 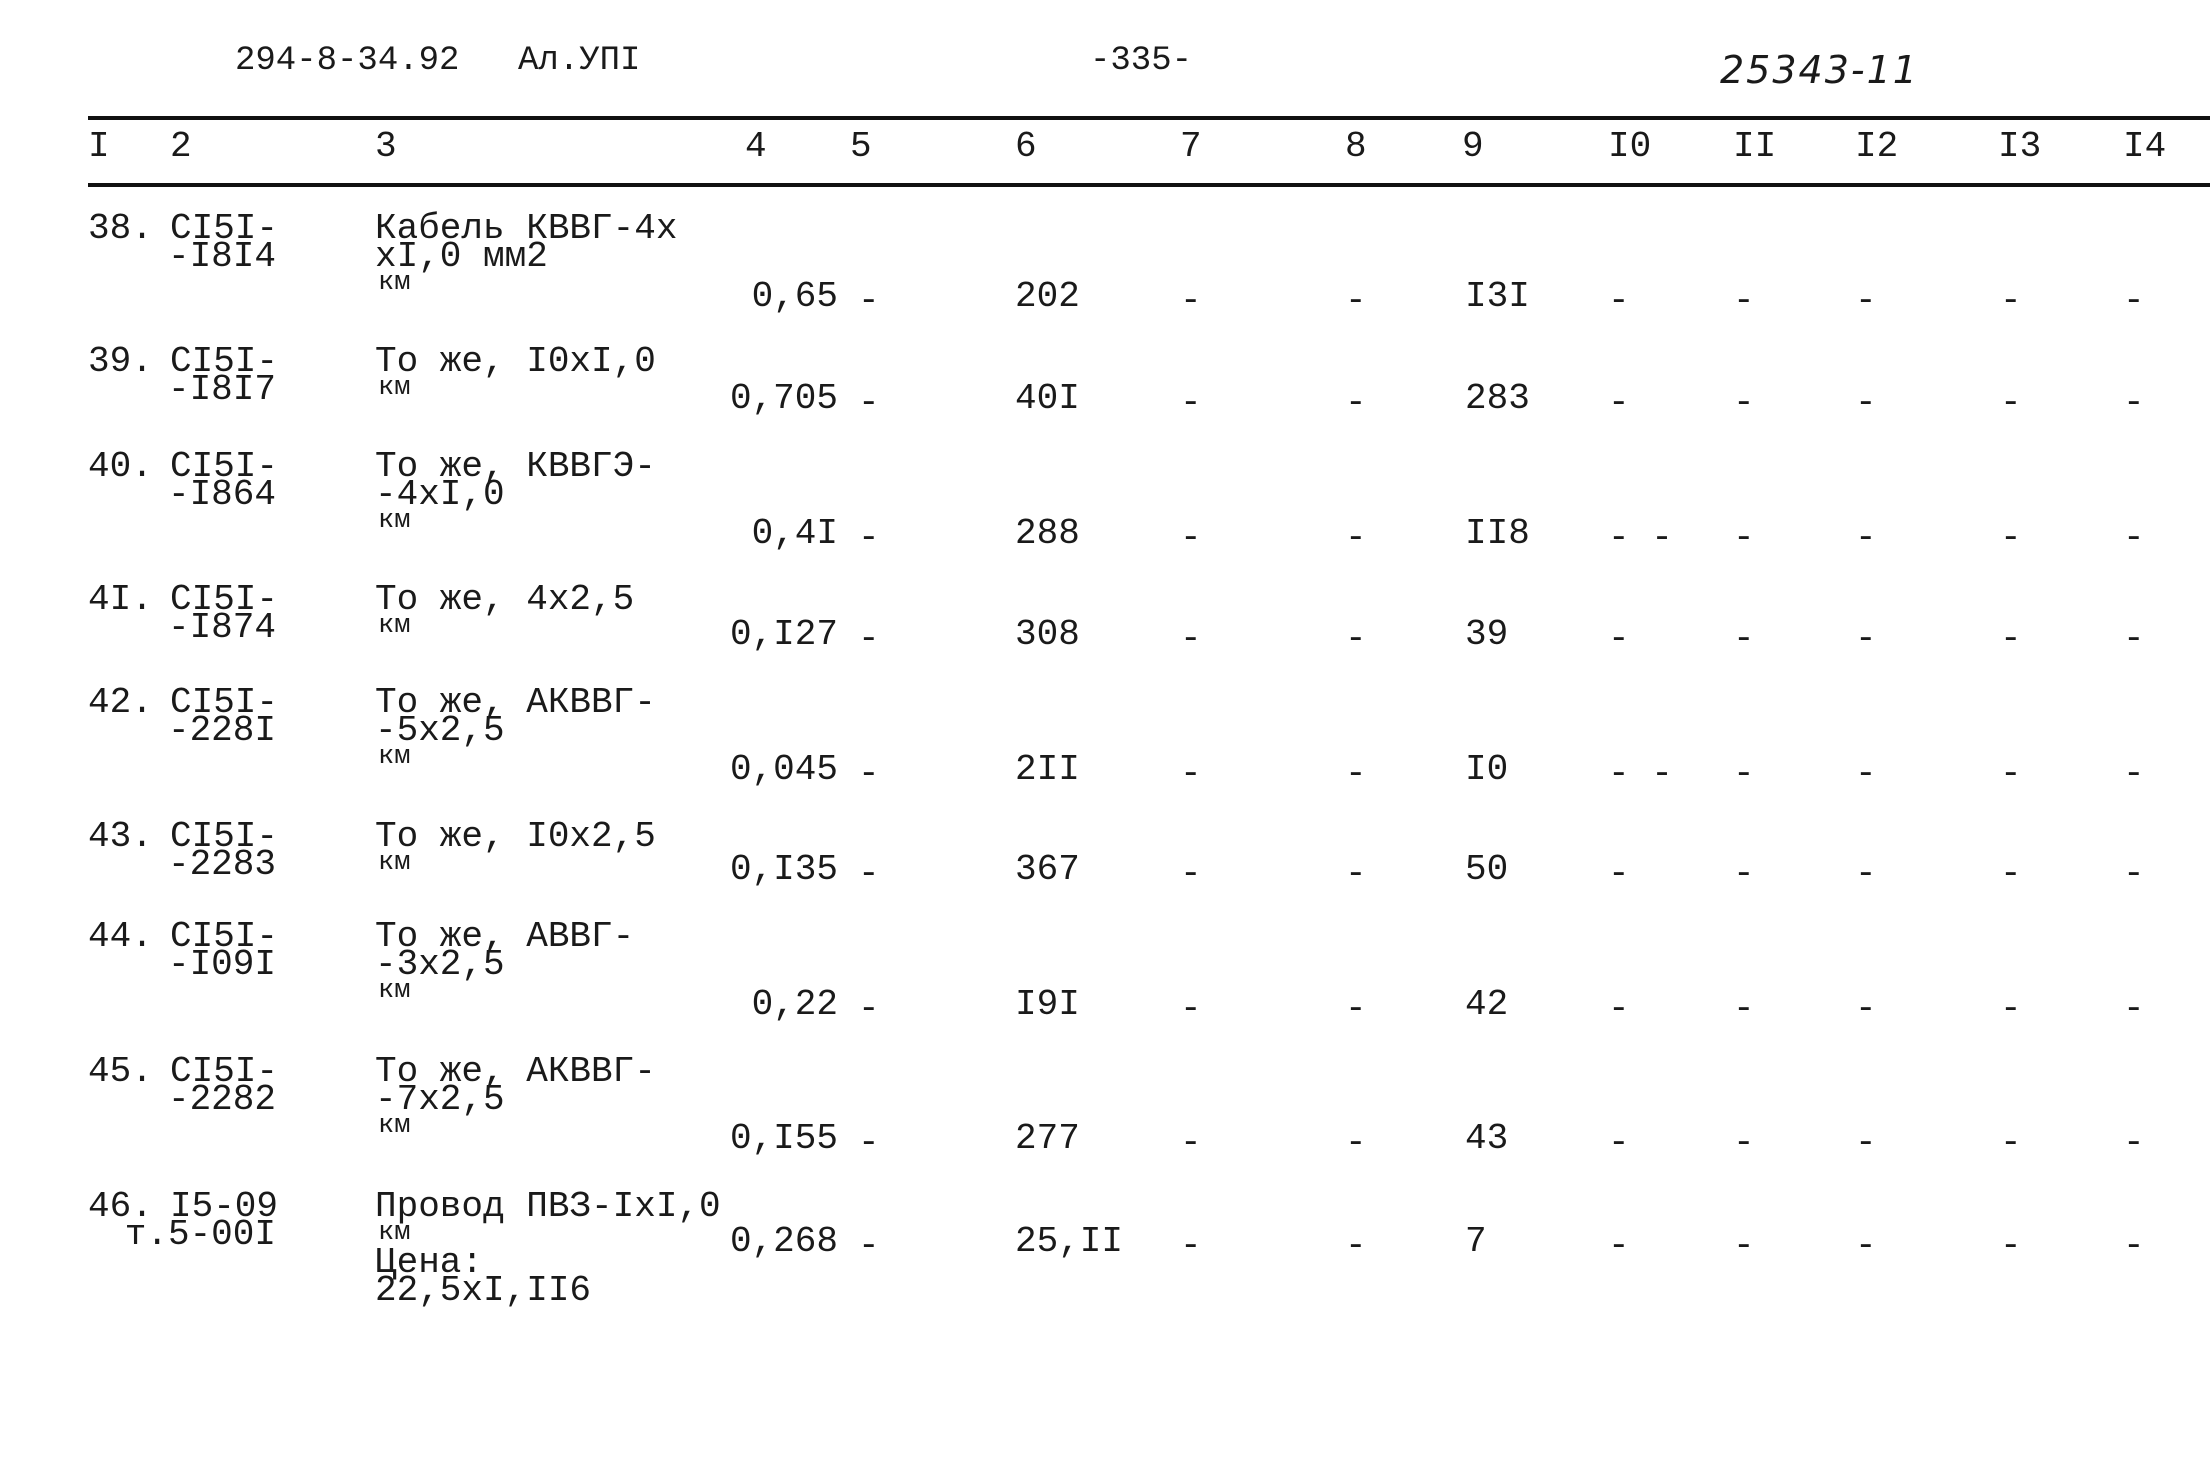 What do you see at coordinates (1047, 1138) in the screenshot?
I see `col6-value: 277` at bounding box center [1047, 1138].